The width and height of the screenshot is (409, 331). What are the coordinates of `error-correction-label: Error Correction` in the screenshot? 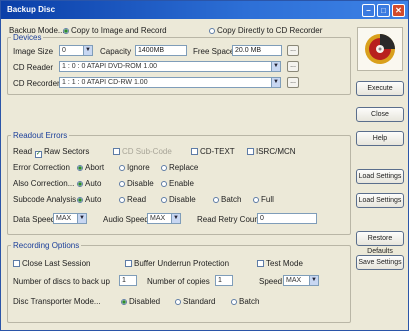 It's located at (41, 167).